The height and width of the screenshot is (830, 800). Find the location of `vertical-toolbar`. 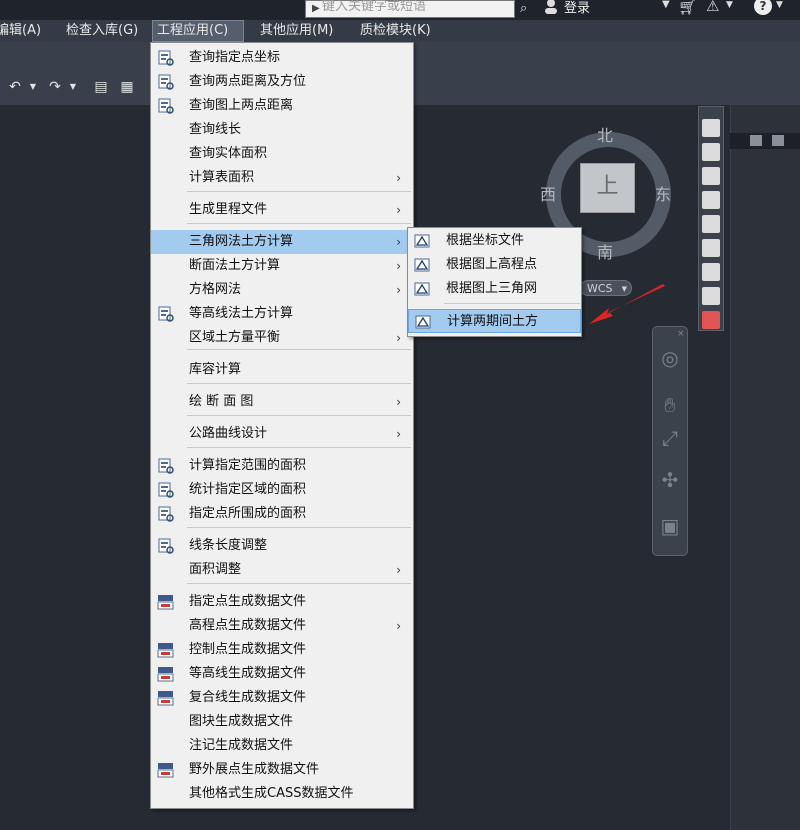

vertical-toolbar is located at coordinates (711, 218).